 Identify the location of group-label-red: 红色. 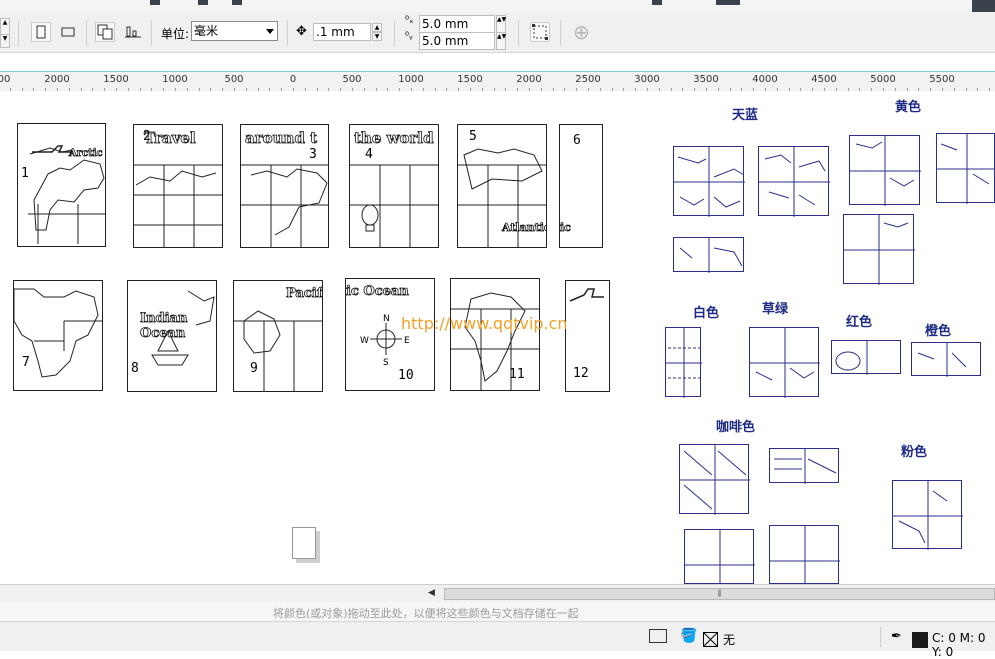
(859, 322).